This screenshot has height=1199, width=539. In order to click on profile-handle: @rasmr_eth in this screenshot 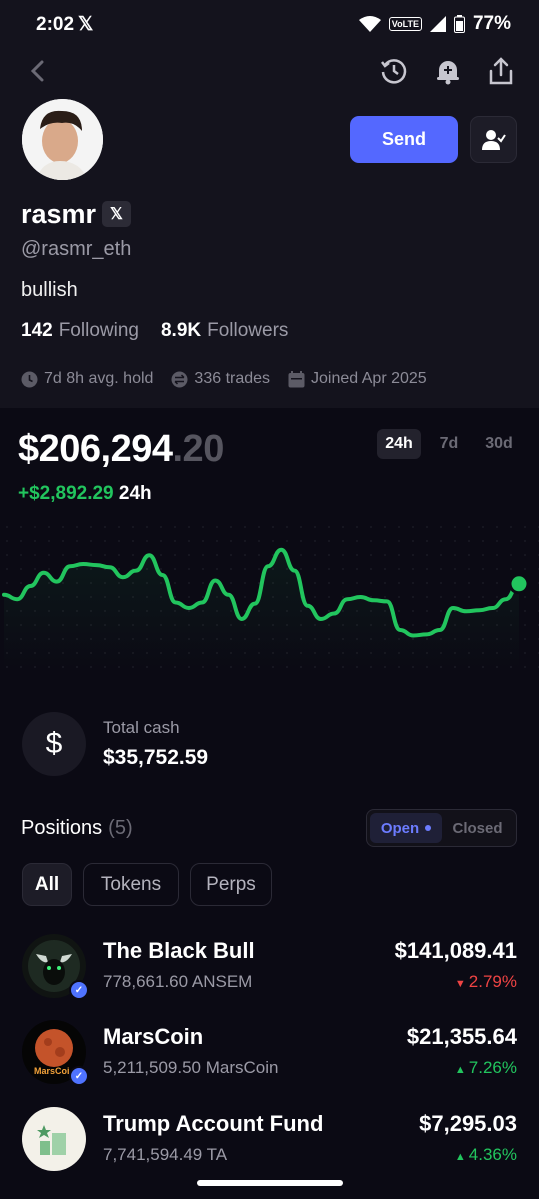, I will do `click(76, 249)`.